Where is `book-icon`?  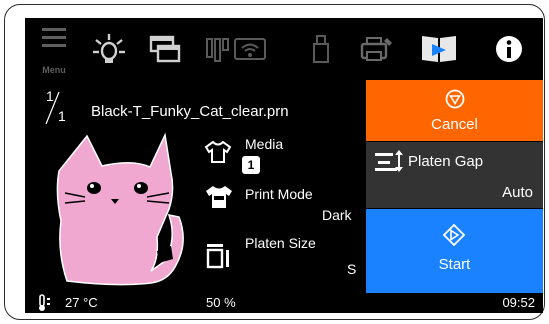
book-icon is located at coordinates (439, 49).